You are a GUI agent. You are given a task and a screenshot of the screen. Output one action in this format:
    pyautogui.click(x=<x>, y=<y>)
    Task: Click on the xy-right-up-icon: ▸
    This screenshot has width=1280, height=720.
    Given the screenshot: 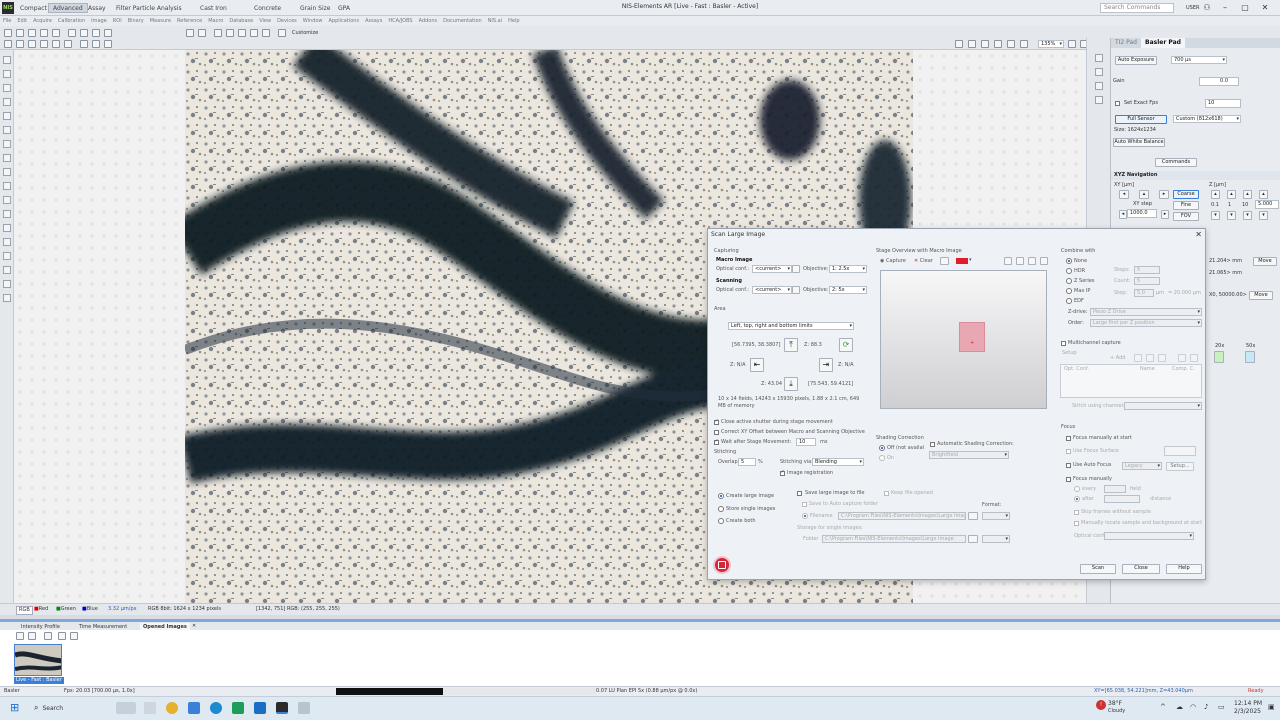 What is the action you would take?
    pyautogui.click(x=1164, y=194)
    